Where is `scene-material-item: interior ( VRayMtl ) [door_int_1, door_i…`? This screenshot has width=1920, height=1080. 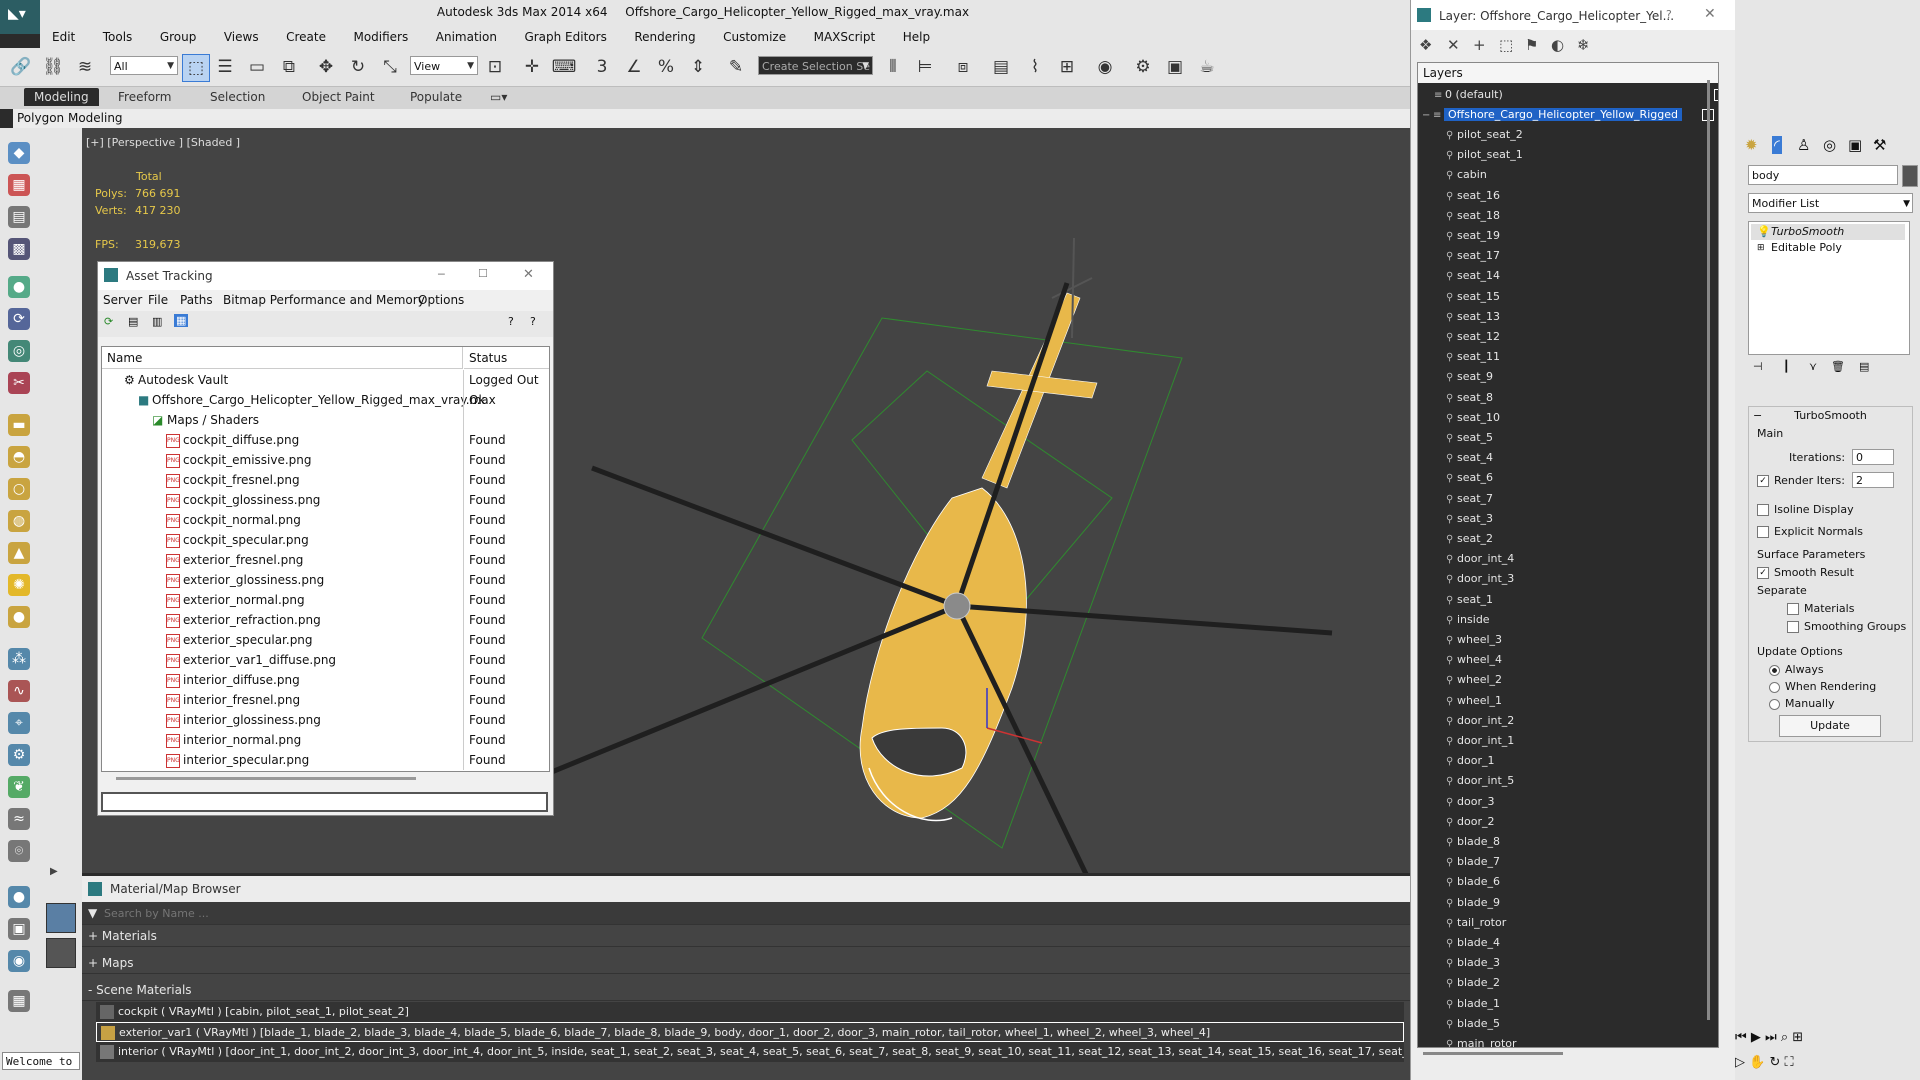
scene-material-item: interior ( VRayMtl ) [door_int_1, door_i… is located at coordinates (750, 1052).